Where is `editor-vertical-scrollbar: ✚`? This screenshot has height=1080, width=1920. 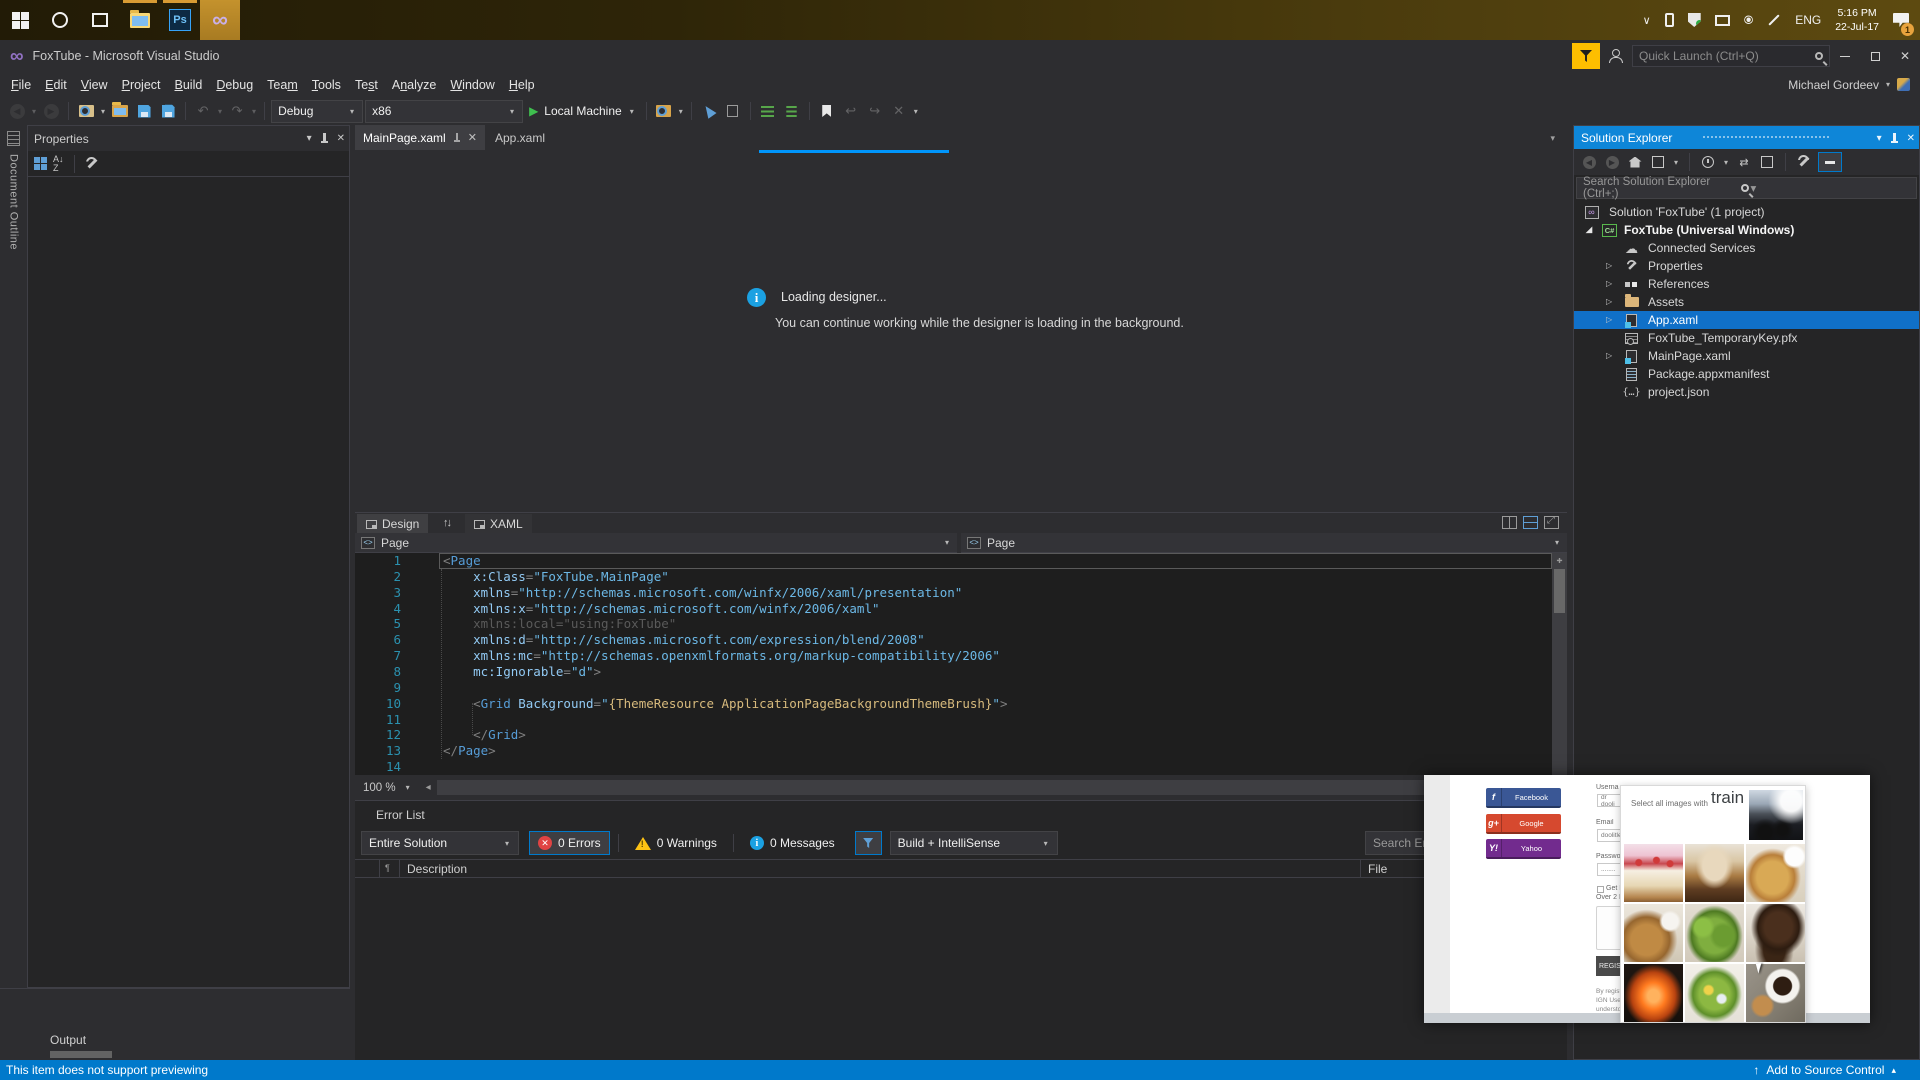 editor-vertical-scrollbar: ✚ is located at coordinates (1559, 664).